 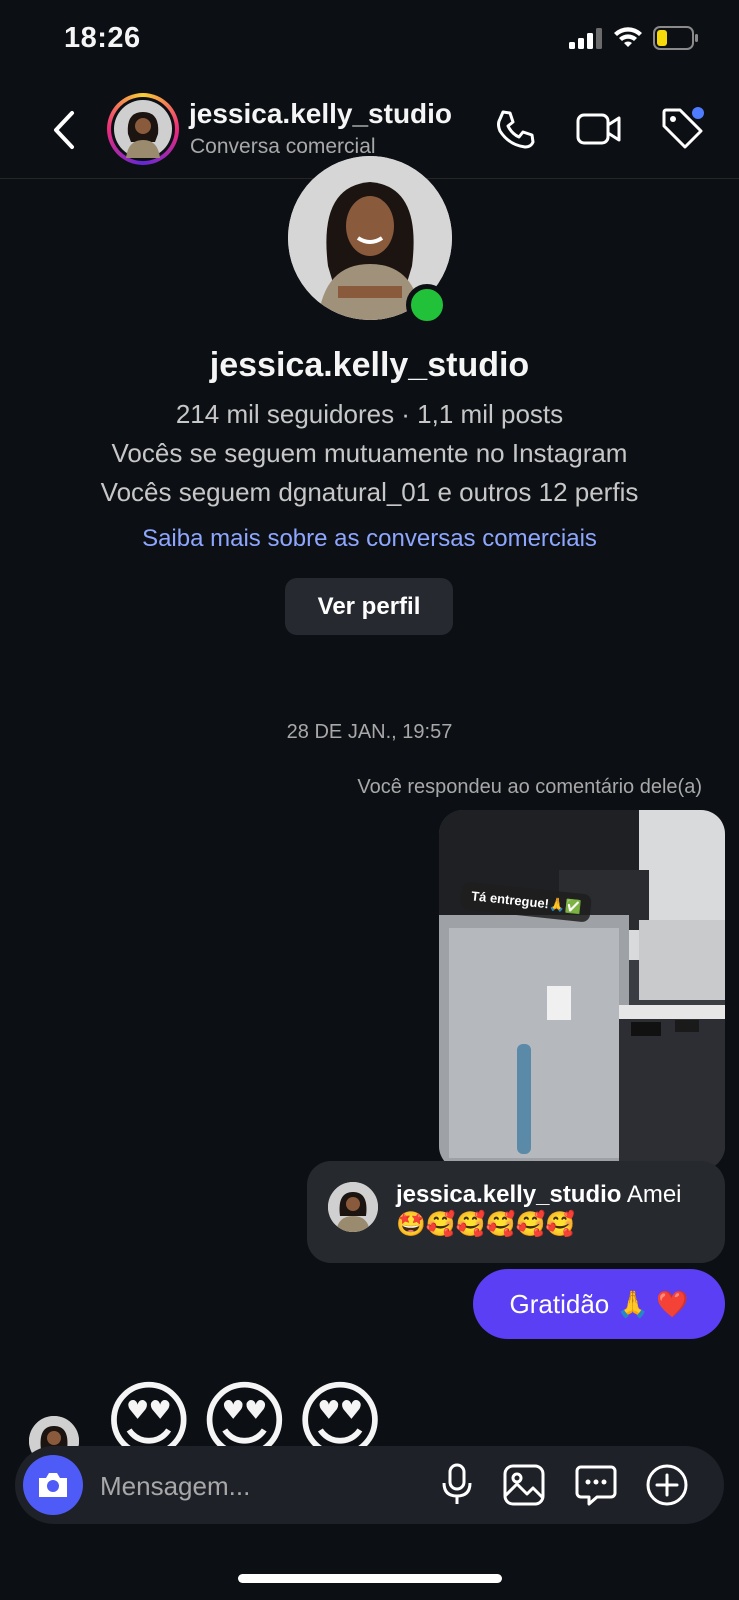 What do you see at coordinates (369, 365) in the screenshot?
I see `profile-username: jessica.kelly_studio` at bounding box center [369, 365].